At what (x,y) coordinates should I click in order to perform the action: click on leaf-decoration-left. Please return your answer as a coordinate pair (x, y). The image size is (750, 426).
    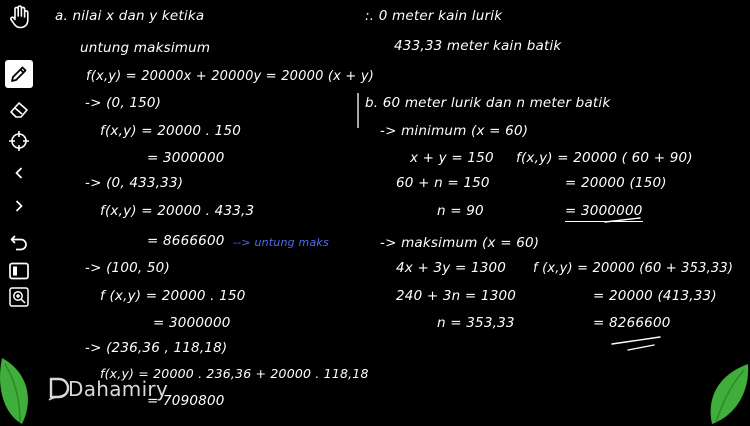
    Looking at the image, I should click on (14, 391).